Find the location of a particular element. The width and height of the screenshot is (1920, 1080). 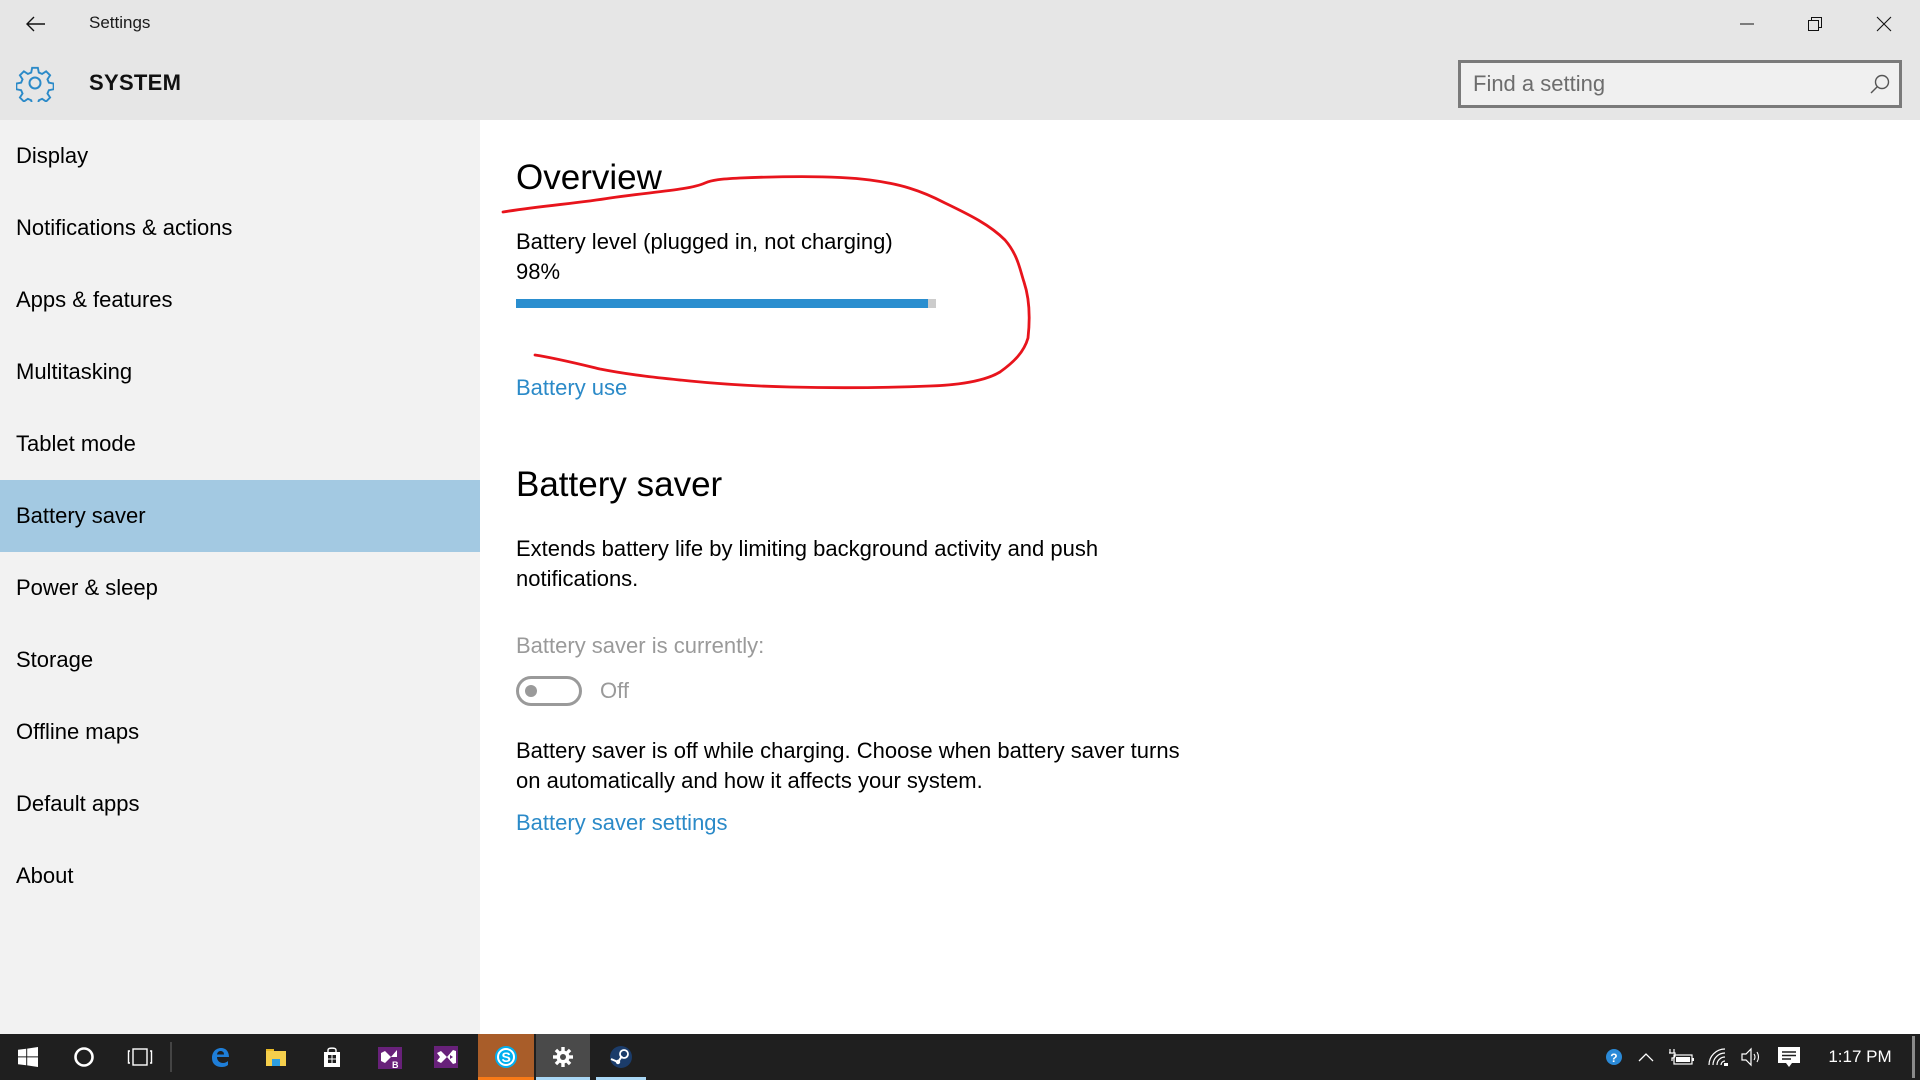

sidebar-item-power-sleep: Power & sleep is located at coordinates (240, 588).